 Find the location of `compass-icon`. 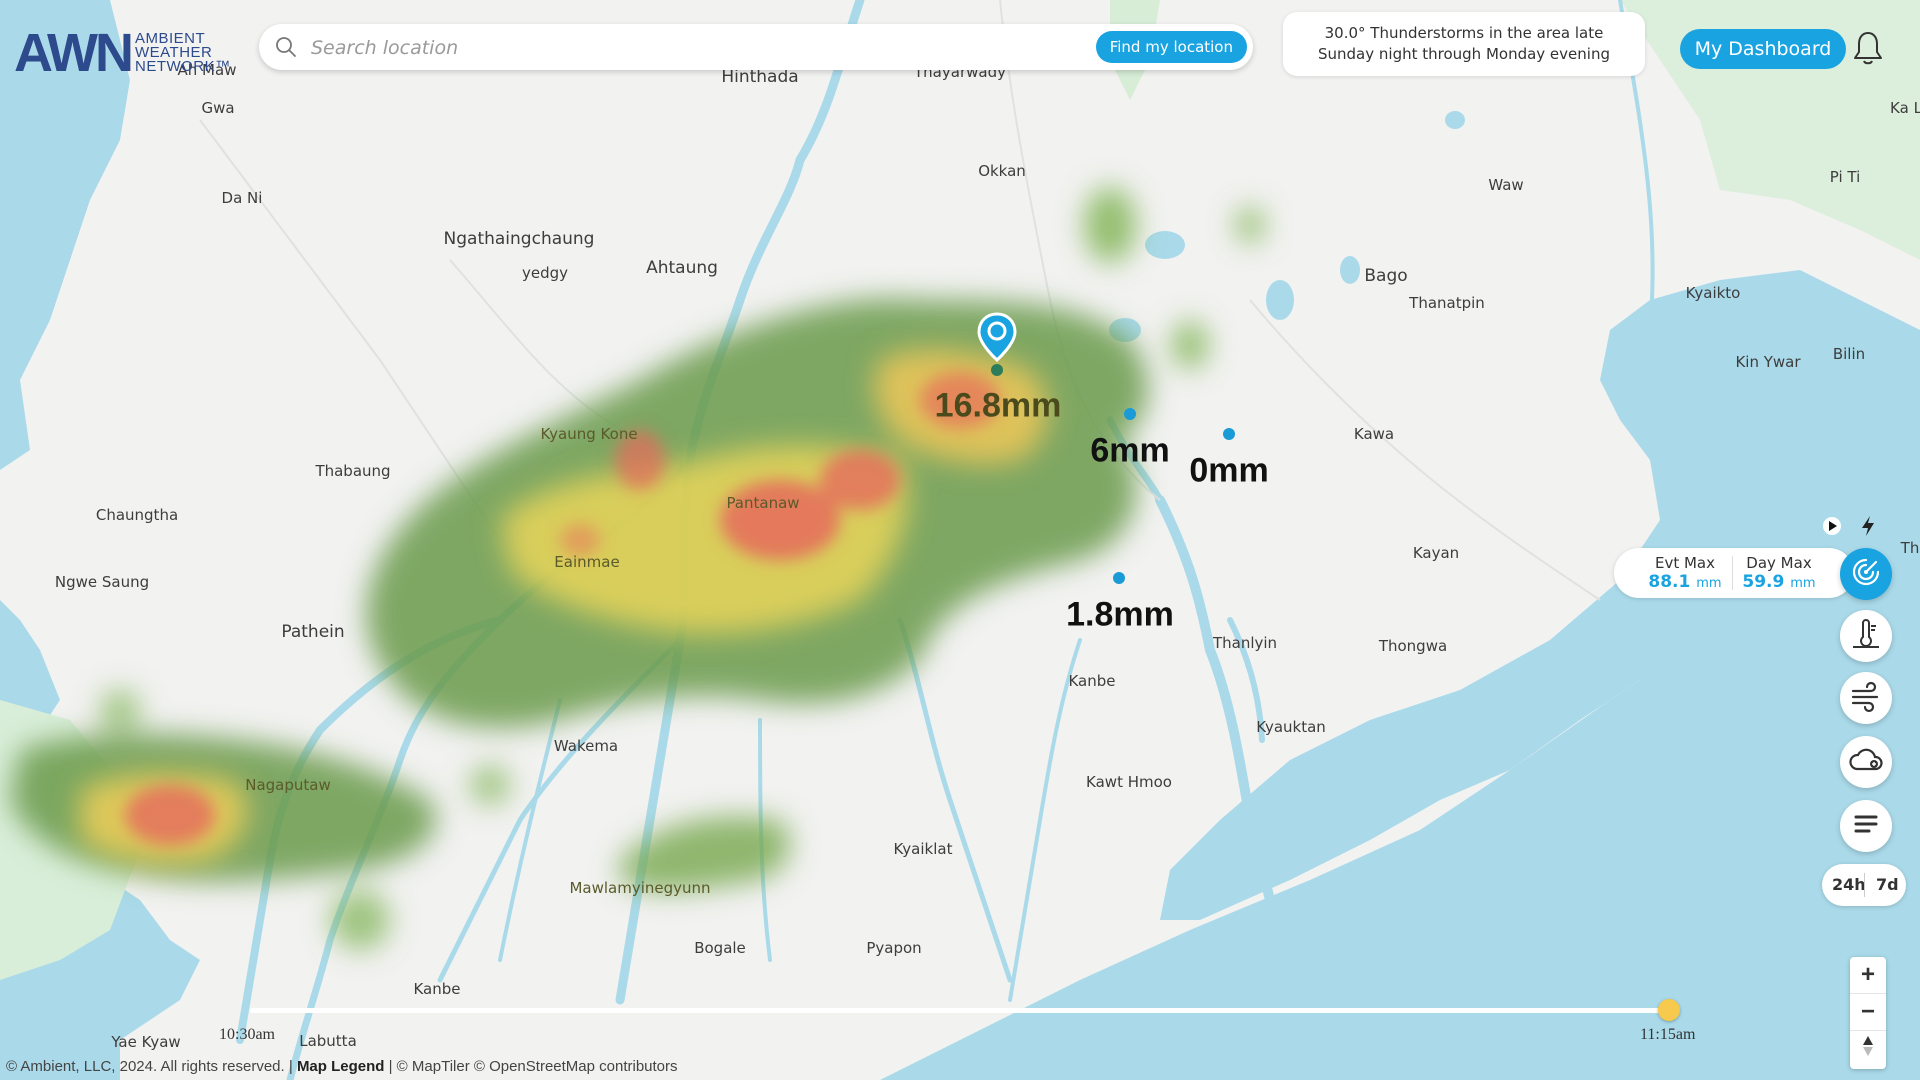

compass-icon is located at coordinates (1868, 1049).